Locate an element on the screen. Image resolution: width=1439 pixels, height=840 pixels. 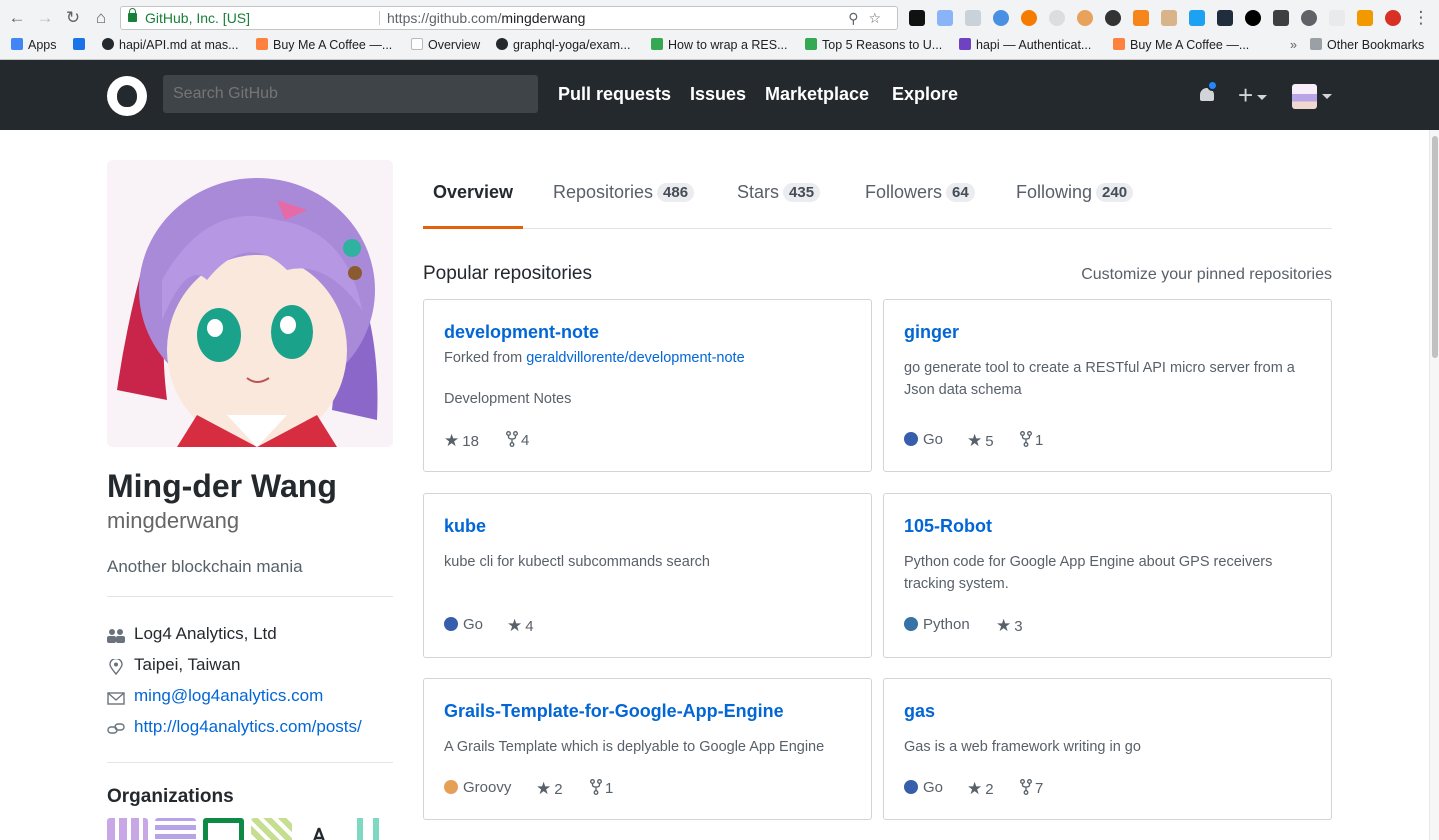
nav-explore: Explore is located at coordinates (925, 94).